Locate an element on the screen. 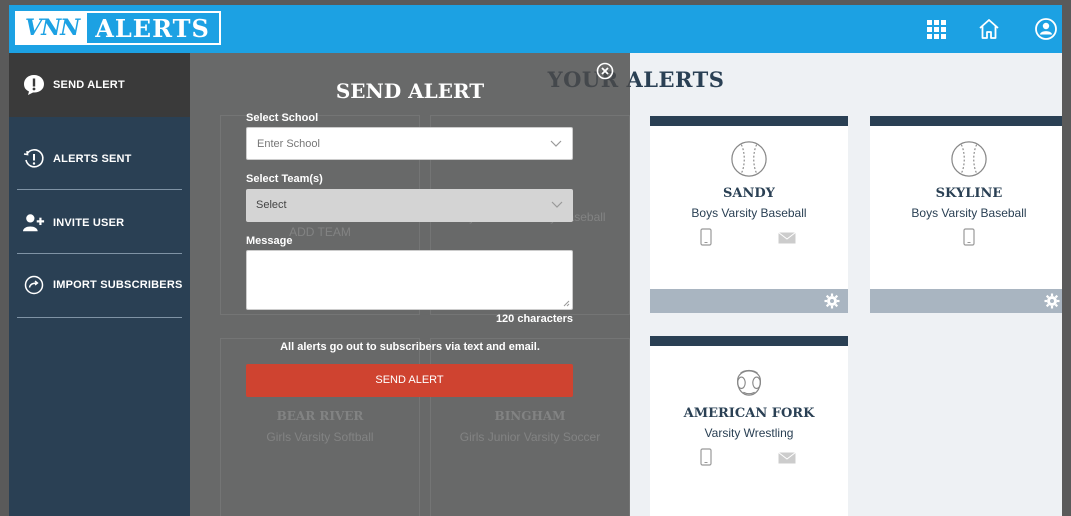 The height and width of the screenshot is (516, 1071). wrestling-headgear-icon is located at coordinates (749, 382).